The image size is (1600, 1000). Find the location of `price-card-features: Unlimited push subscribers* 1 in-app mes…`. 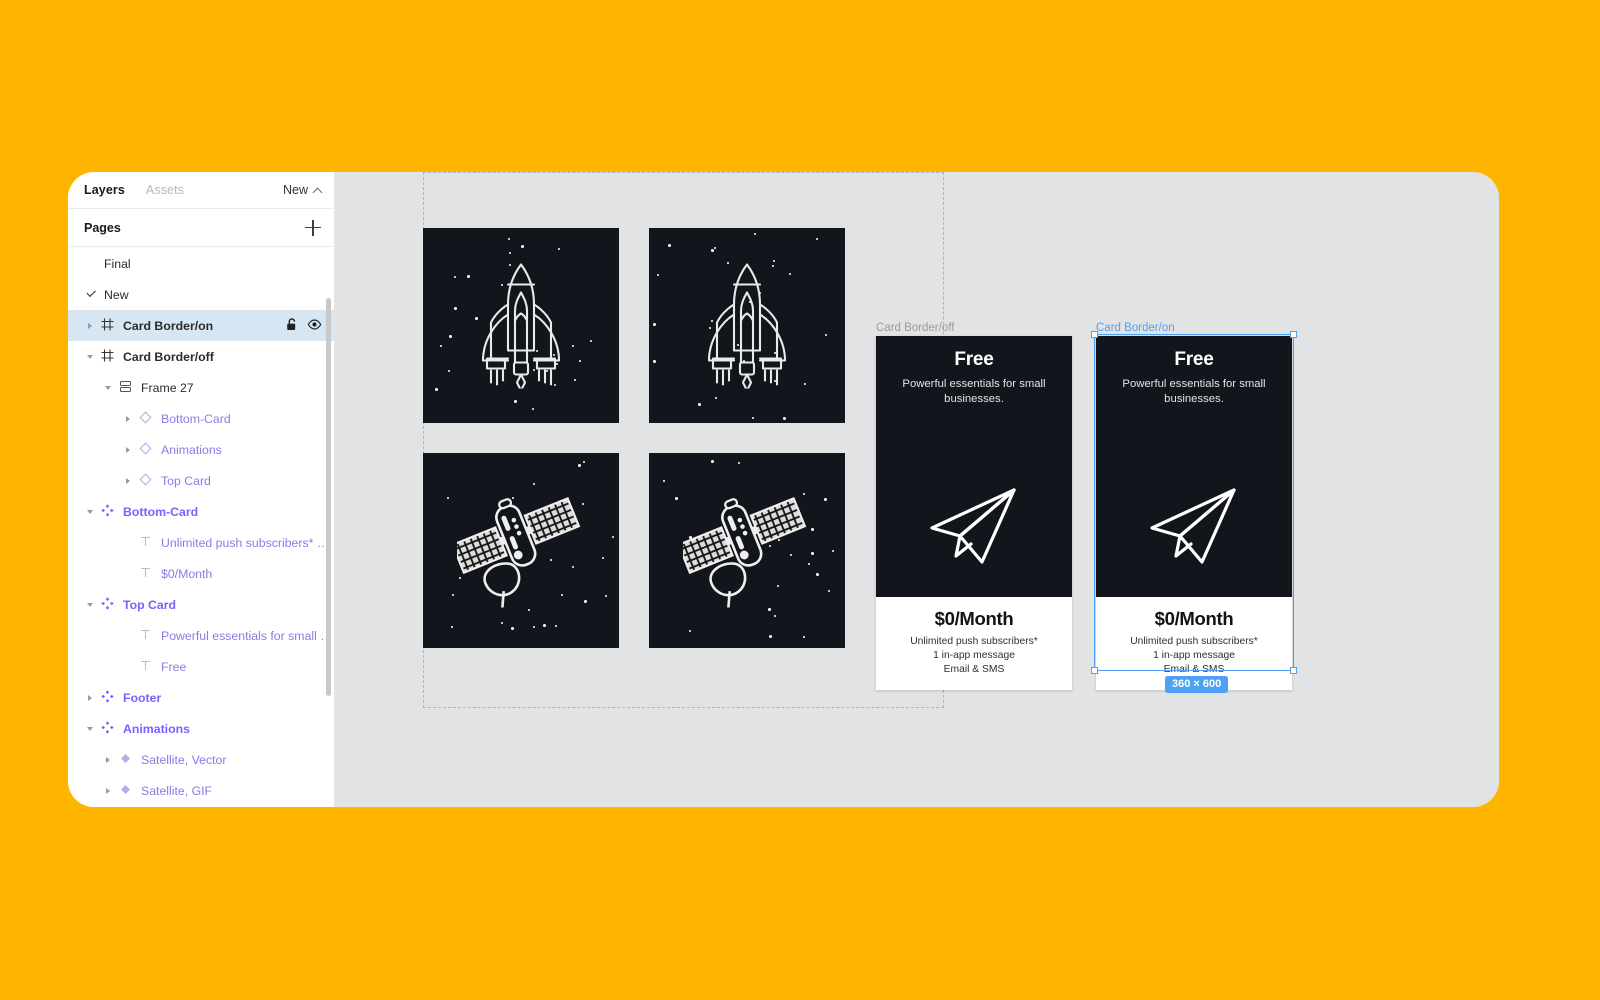

price-card-features: Unlimited push subscribers* 1 in-app mes… is located at coordinates (1194, 653).